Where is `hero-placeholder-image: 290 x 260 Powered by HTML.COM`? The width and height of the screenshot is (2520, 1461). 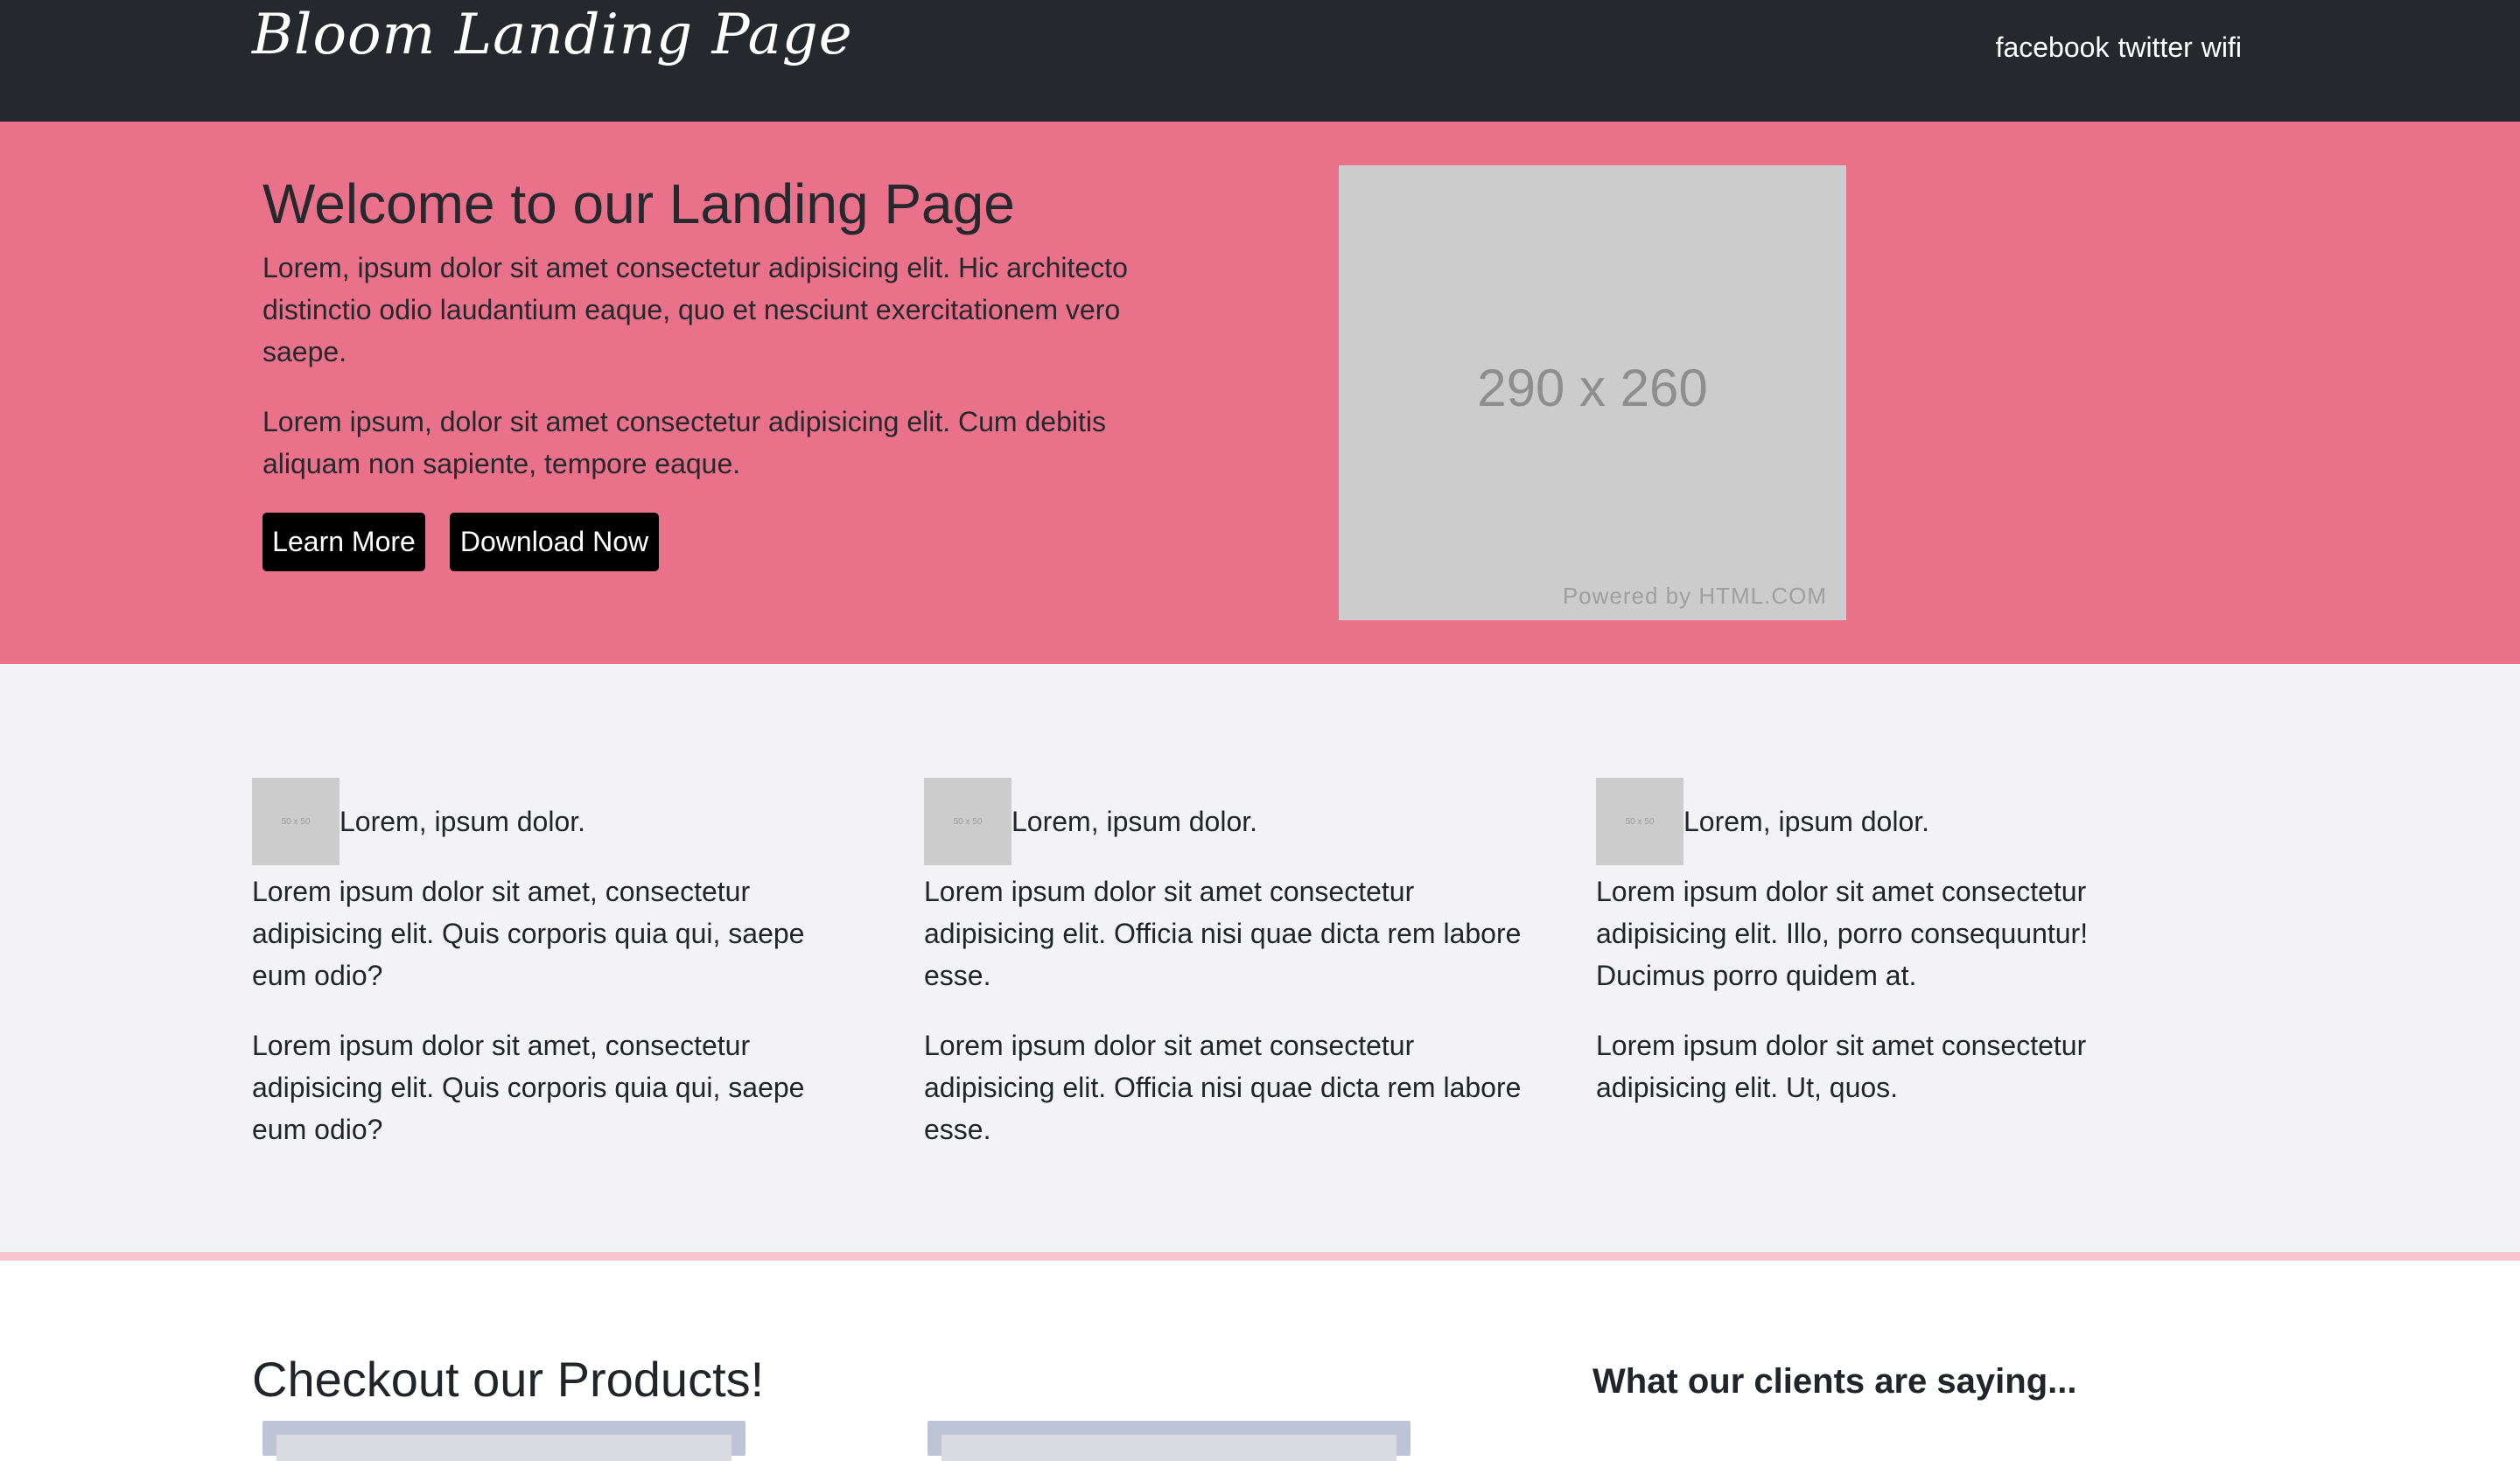 hero-placeholder-image: 290 x 260 Powered by HTML.COM is located at coordinates (1592, 393).